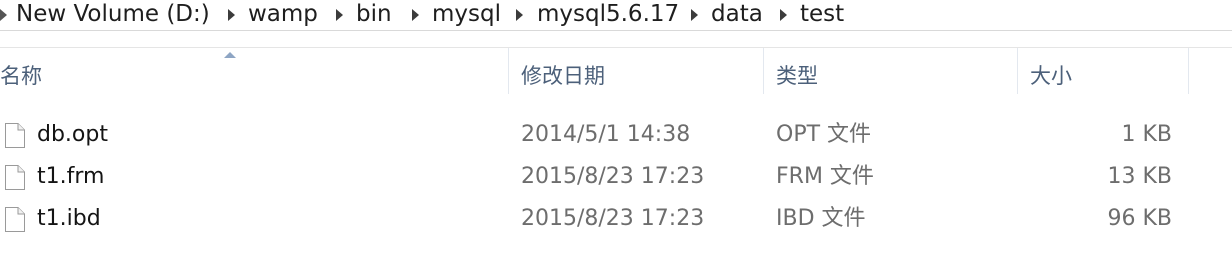 This screenshot has width=1232, height=259. Describe the element at coordinates (70, 177) in the screenshot. I see `file-name: t1.frm` at that location.